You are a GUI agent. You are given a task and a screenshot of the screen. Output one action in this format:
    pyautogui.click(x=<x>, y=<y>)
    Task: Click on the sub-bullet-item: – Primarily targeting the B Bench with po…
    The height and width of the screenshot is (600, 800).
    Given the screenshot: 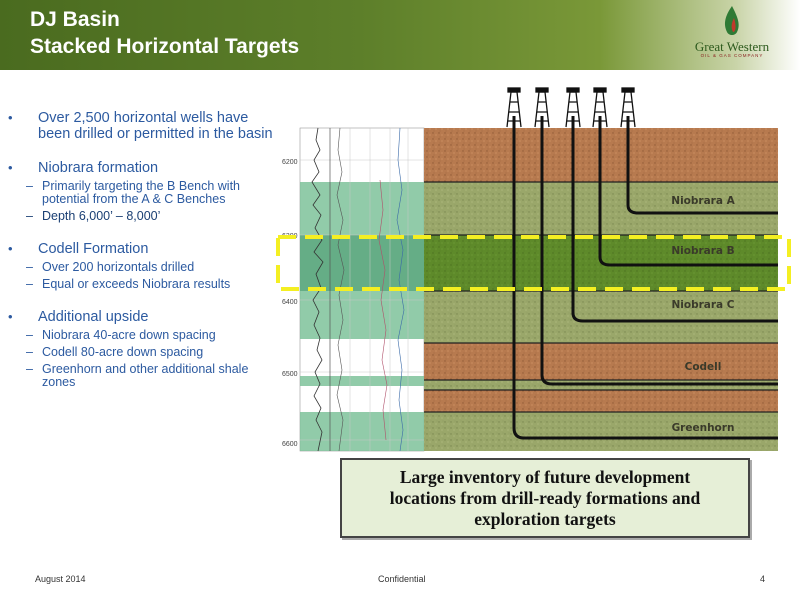 What is the action you would take?
    pyautogui.click(x=143, y=193)
    